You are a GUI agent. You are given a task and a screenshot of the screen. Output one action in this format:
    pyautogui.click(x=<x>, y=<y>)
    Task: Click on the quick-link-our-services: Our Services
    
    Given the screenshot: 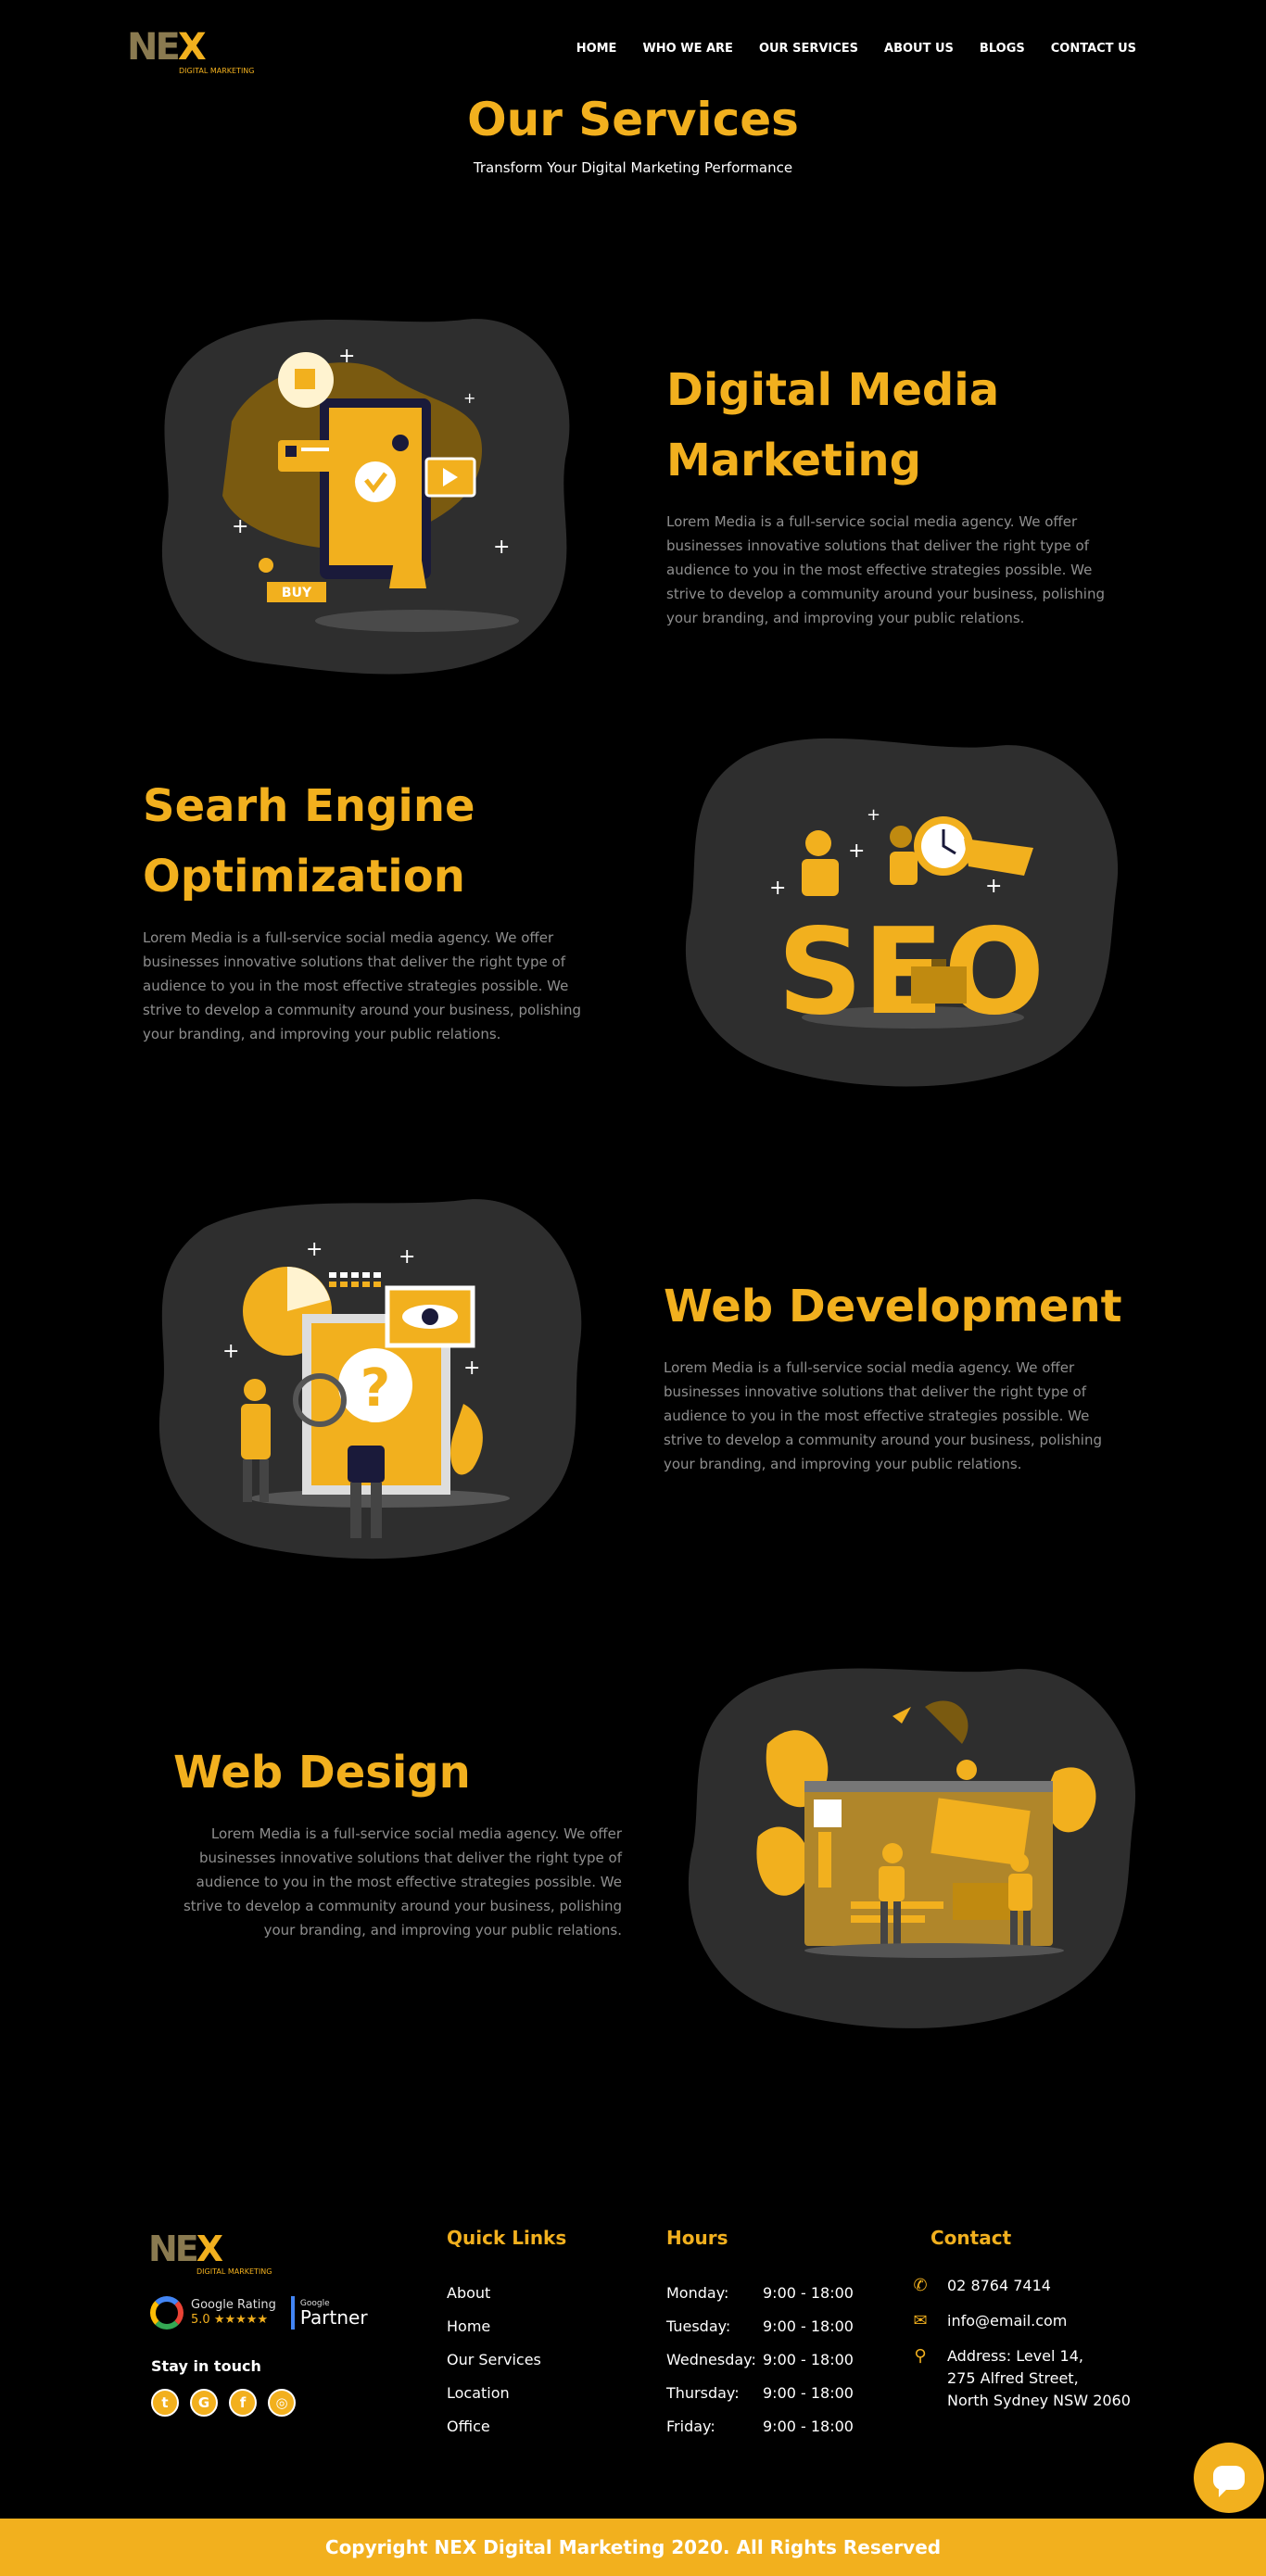 What is the action you would take?
    pyautogui.click(x=494, y=2360)
    